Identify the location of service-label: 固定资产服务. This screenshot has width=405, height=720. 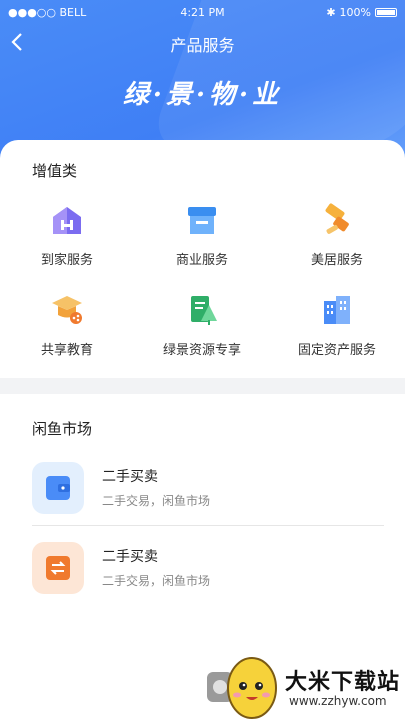
(336, 350).